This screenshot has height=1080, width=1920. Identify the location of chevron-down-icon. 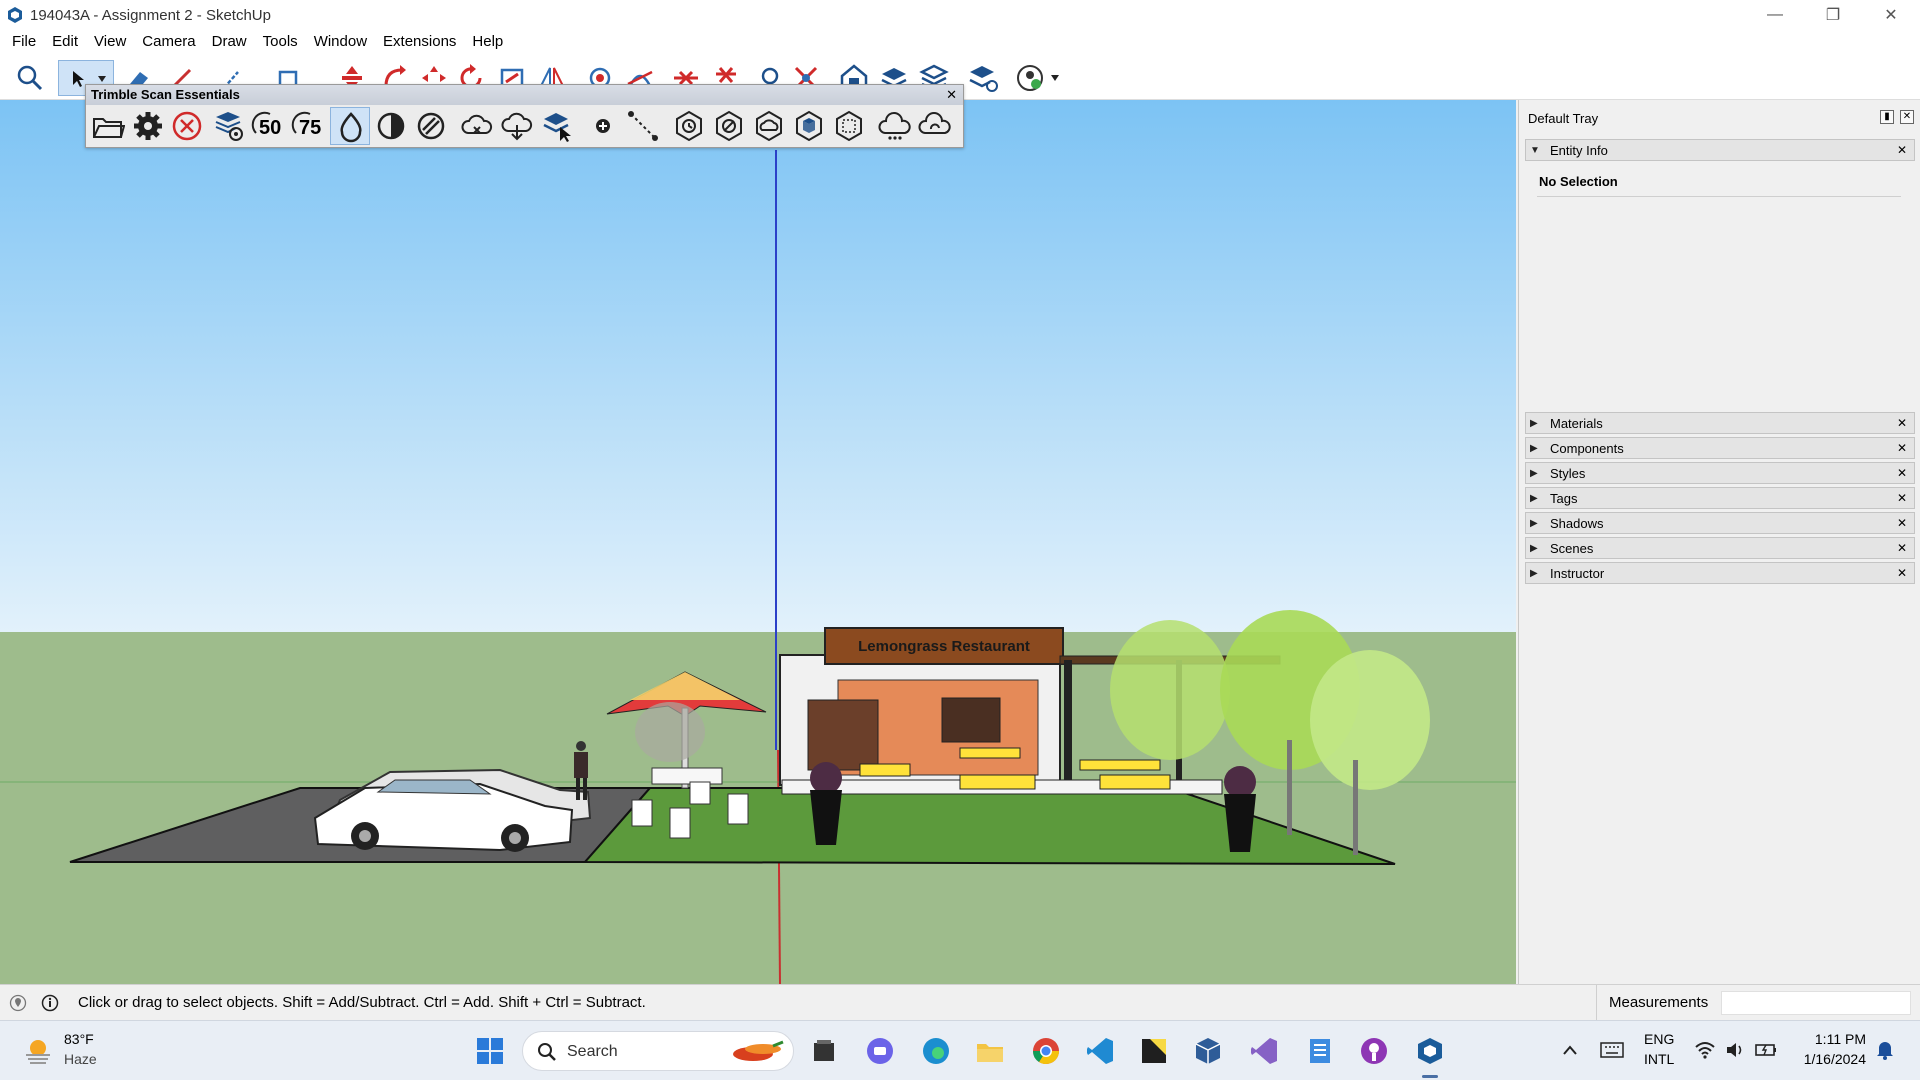
(1055, 78).